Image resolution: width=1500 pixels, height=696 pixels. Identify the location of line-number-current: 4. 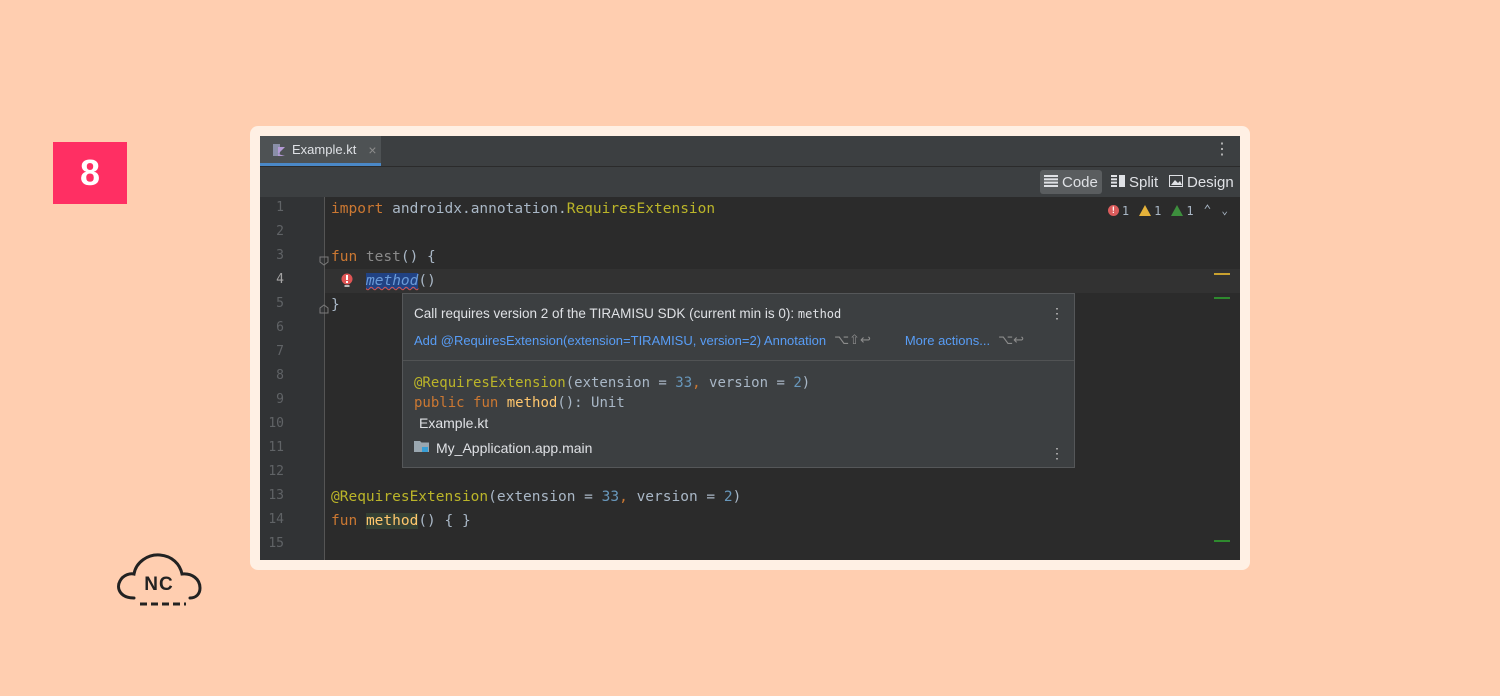
(280, 279).